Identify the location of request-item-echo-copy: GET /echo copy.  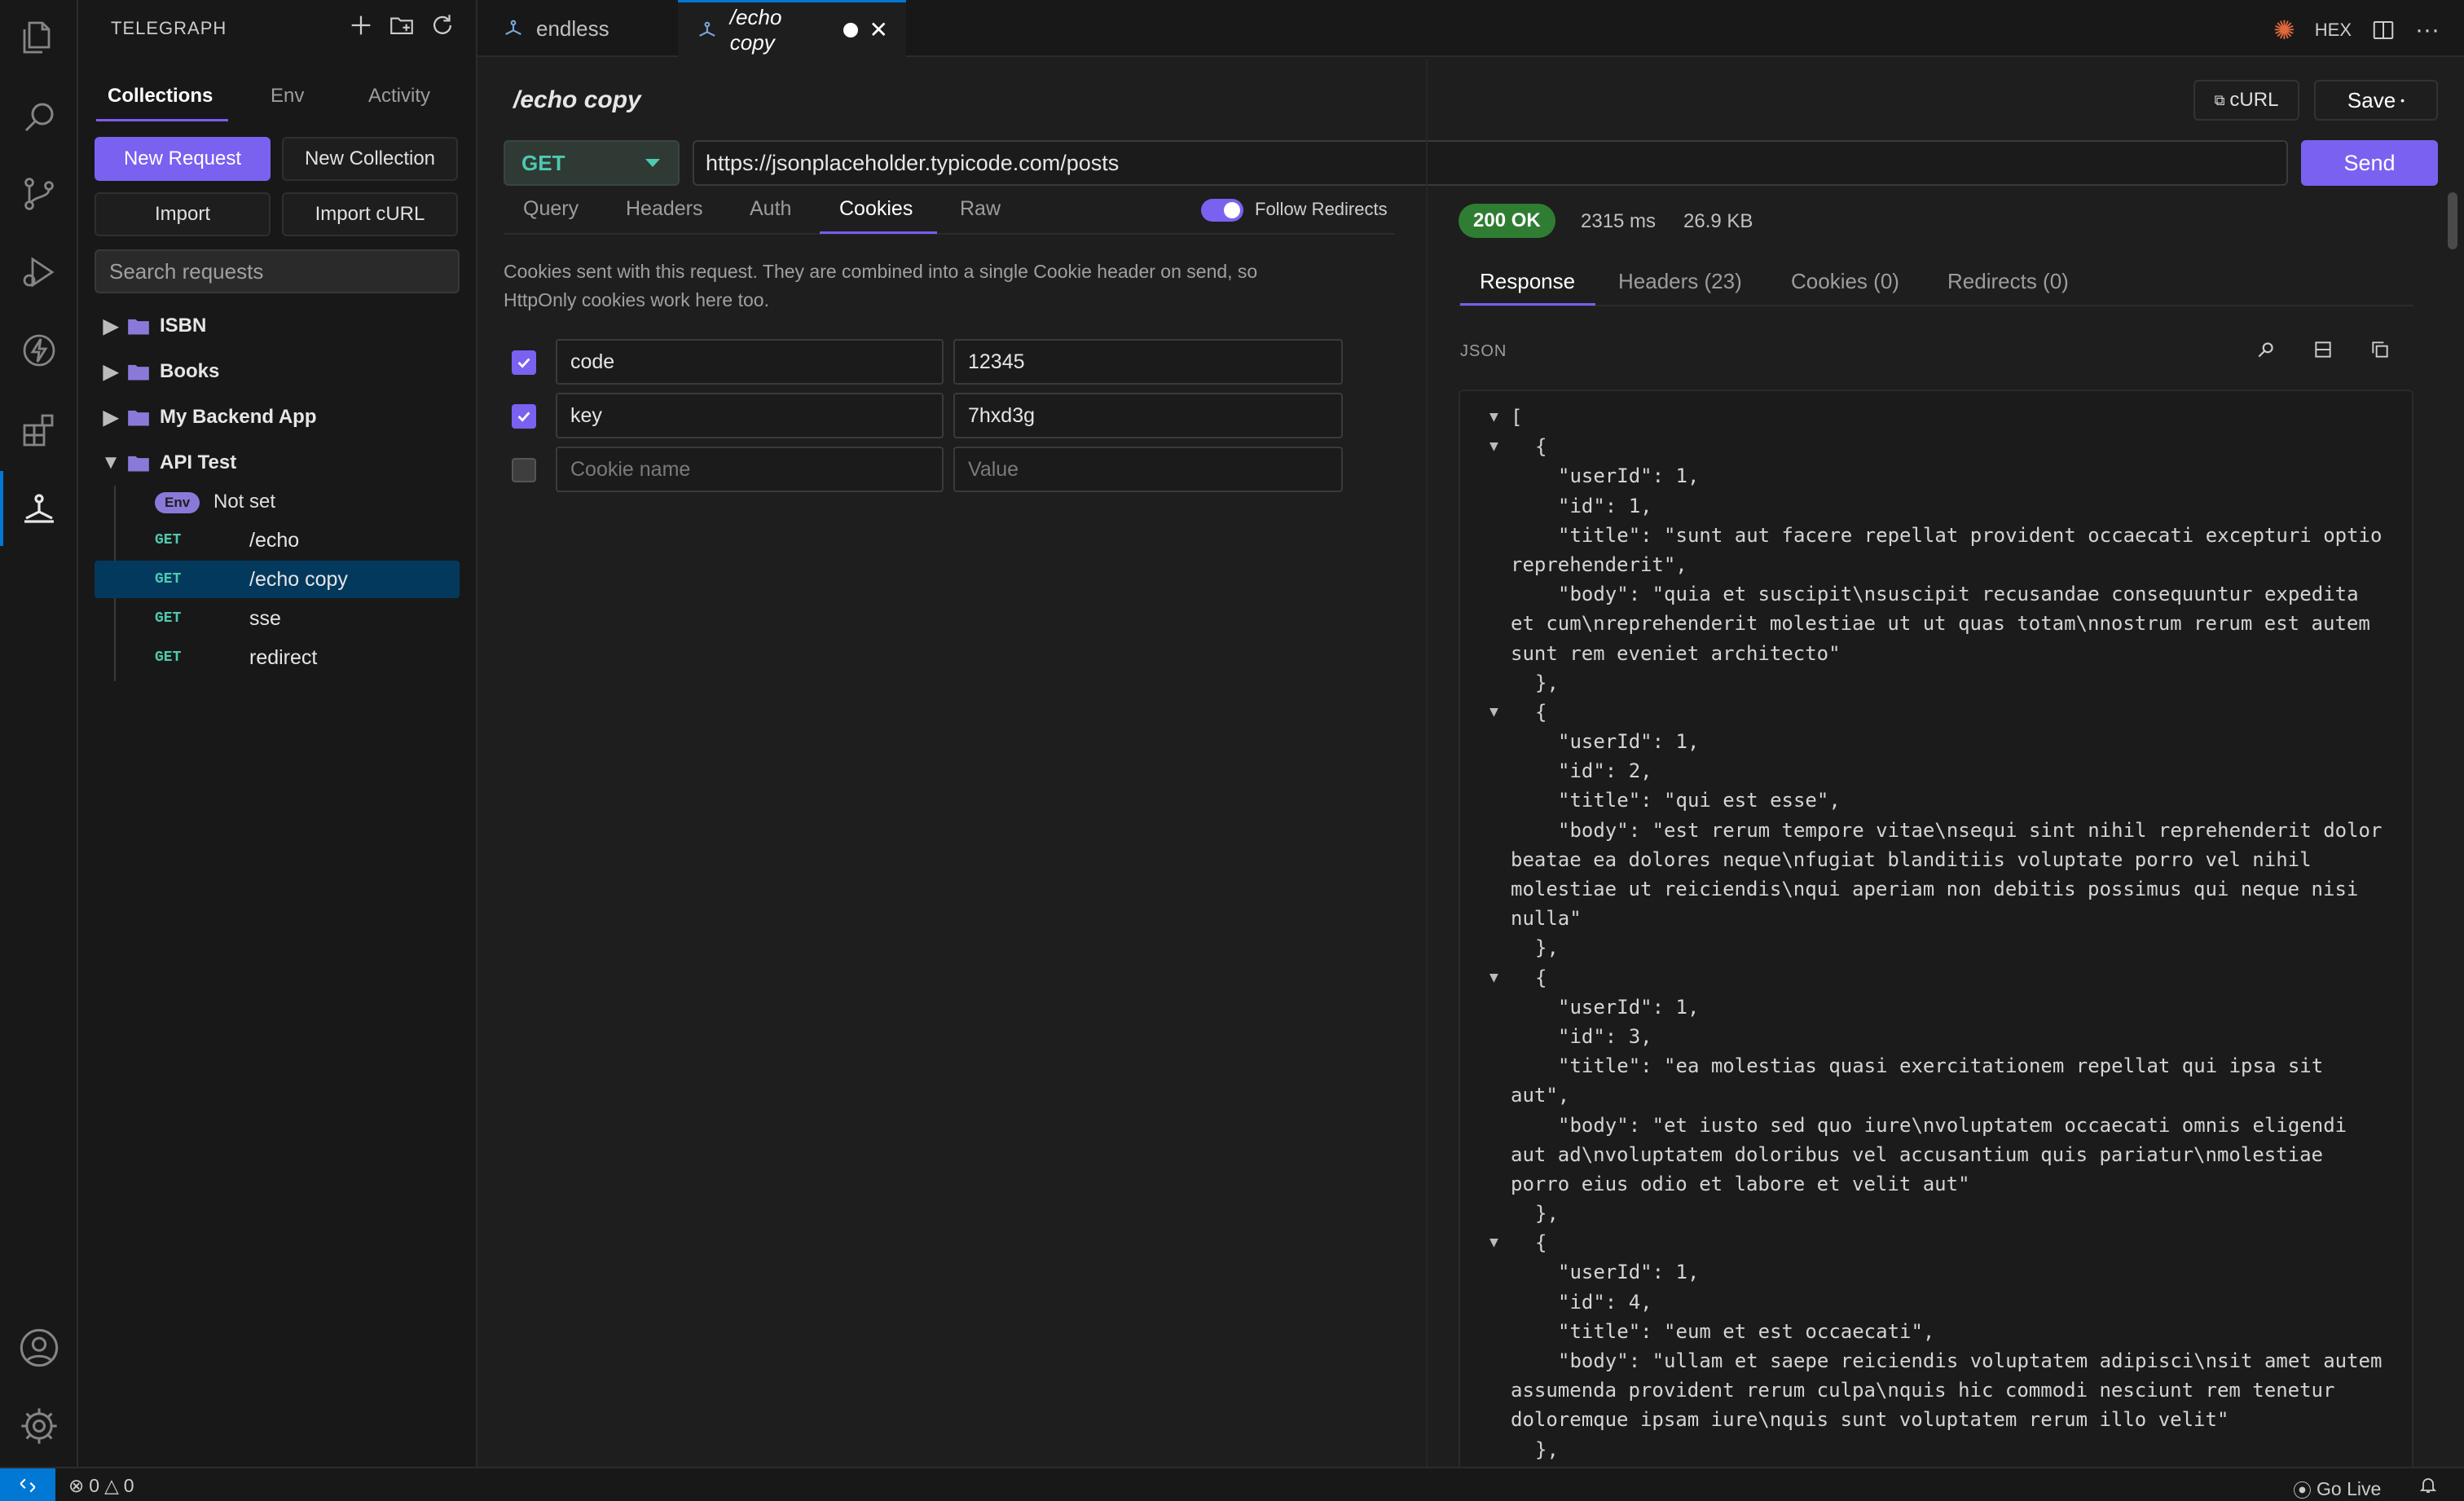
(277, 580).